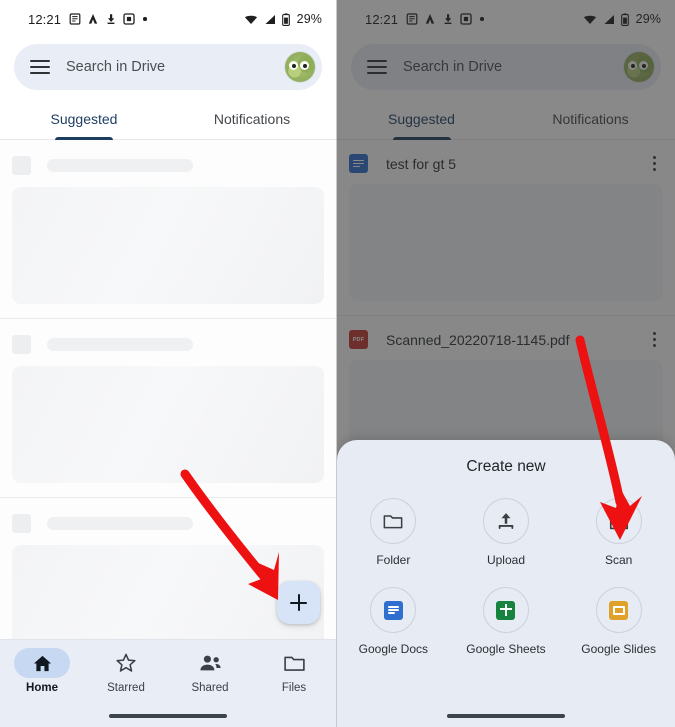 The height and width of the screenshot is (727, 675). What do you see at coordinates (300, 67) in the screenshot?
I see `account-avatar` at bounding box center [300, 67].